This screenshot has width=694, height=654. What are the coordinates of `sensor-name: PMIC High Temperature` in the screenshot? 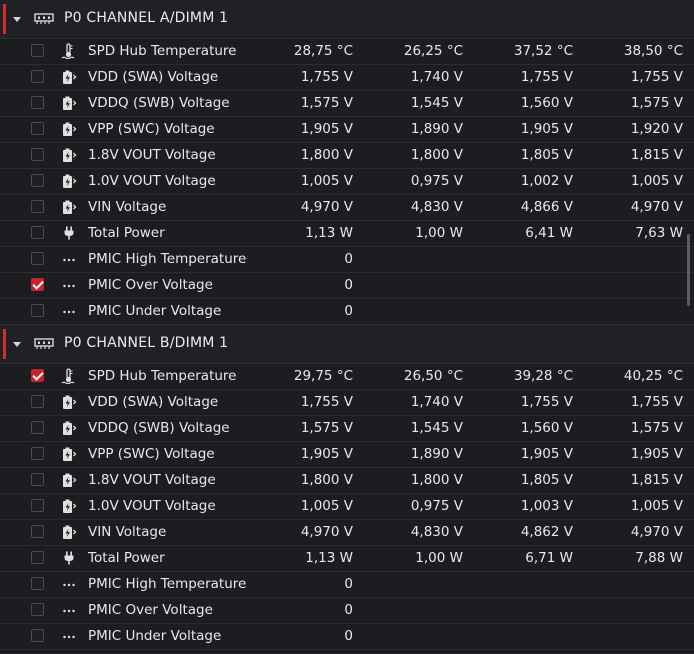 It's located at (167, 259).